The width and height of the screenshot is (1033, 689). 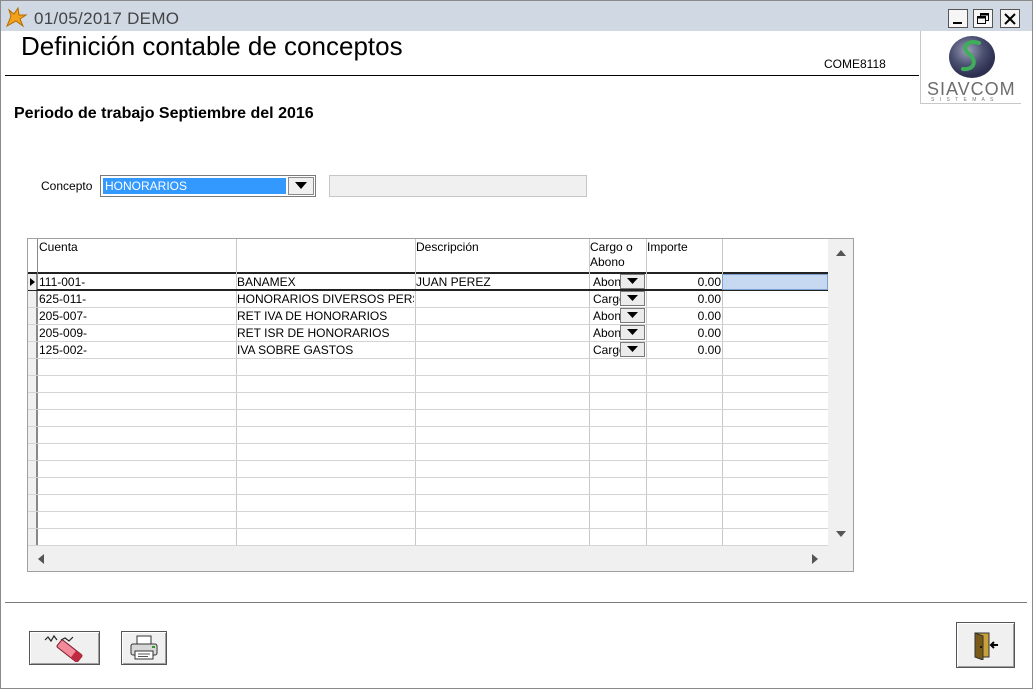 What do you see at coordinates (41, 559) in the screenshot?
I see `scroll-left-icon` at bounding box center [41, 559].